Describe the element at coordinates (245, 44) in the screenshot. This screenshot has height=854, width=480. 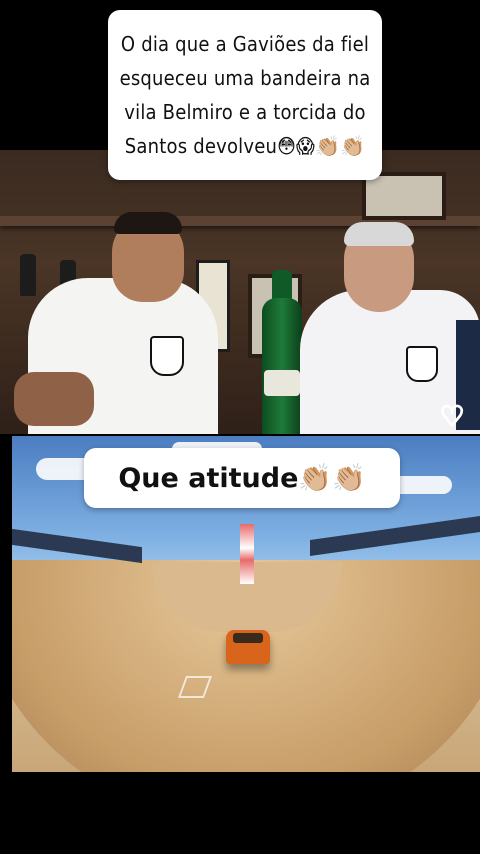
I see `caption-line: O dia que a Gaviões da fiel` at that location.